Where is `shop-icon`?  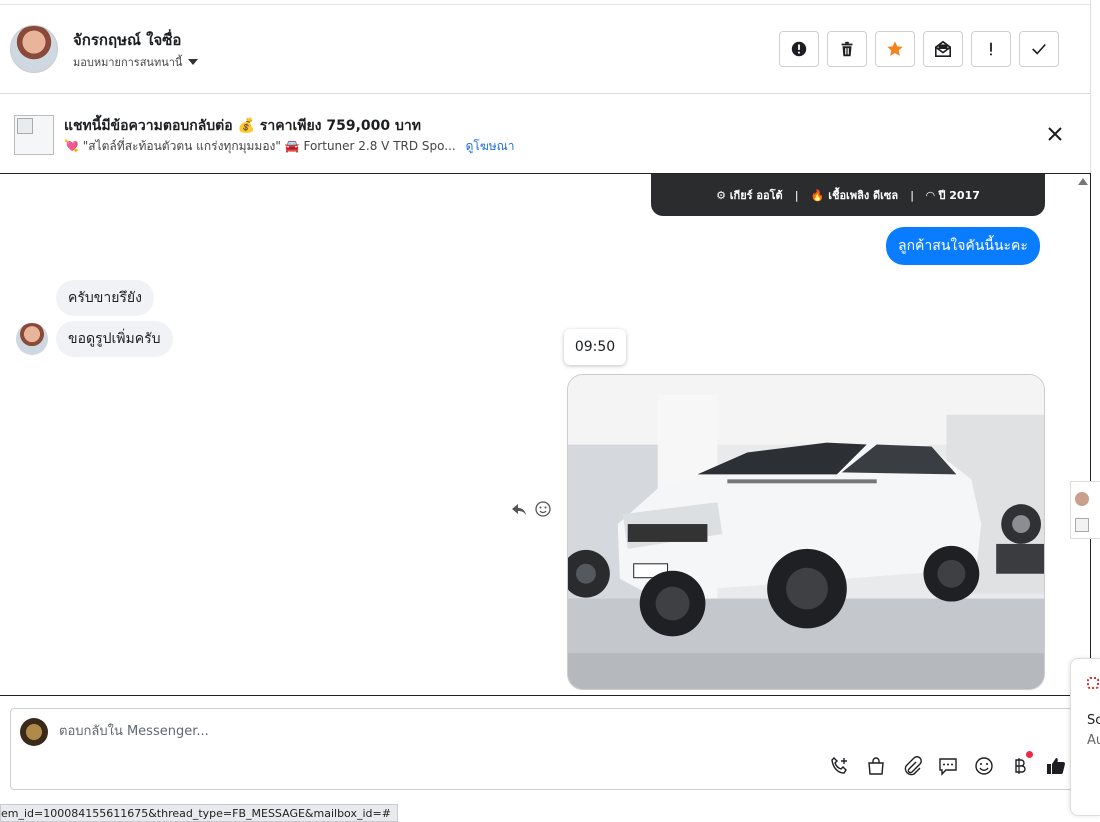 shop-icon is located at coordinates (876, 766).